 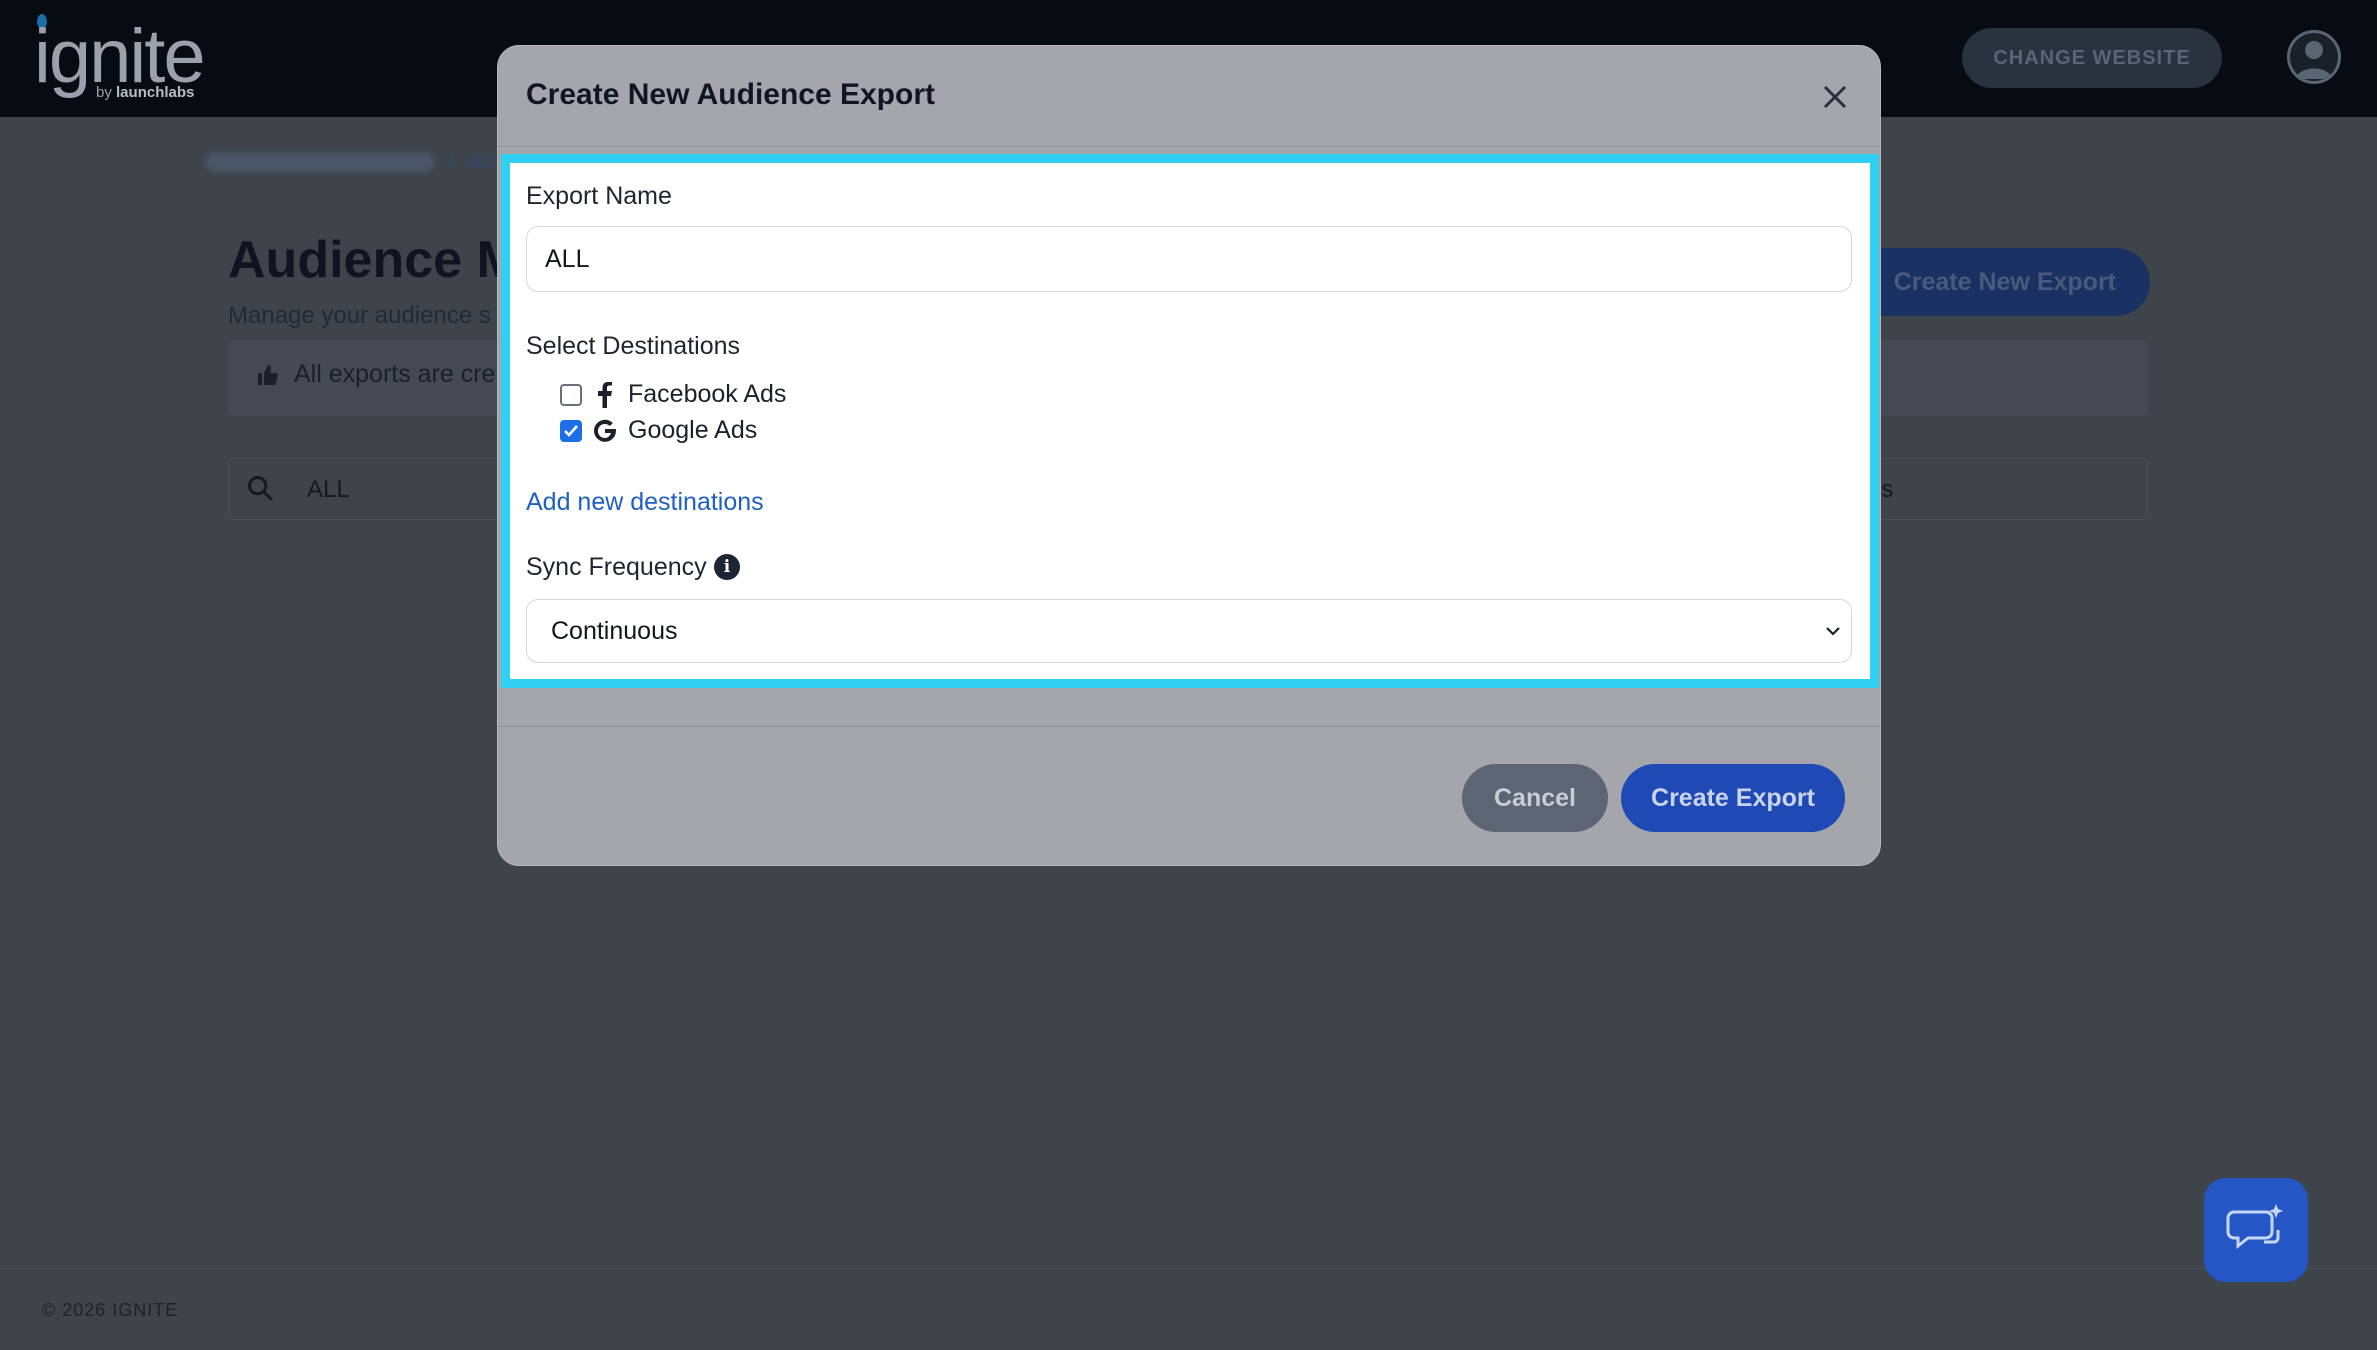 I want to click on export-name-label: Export Name, so click(x=599, y=196).